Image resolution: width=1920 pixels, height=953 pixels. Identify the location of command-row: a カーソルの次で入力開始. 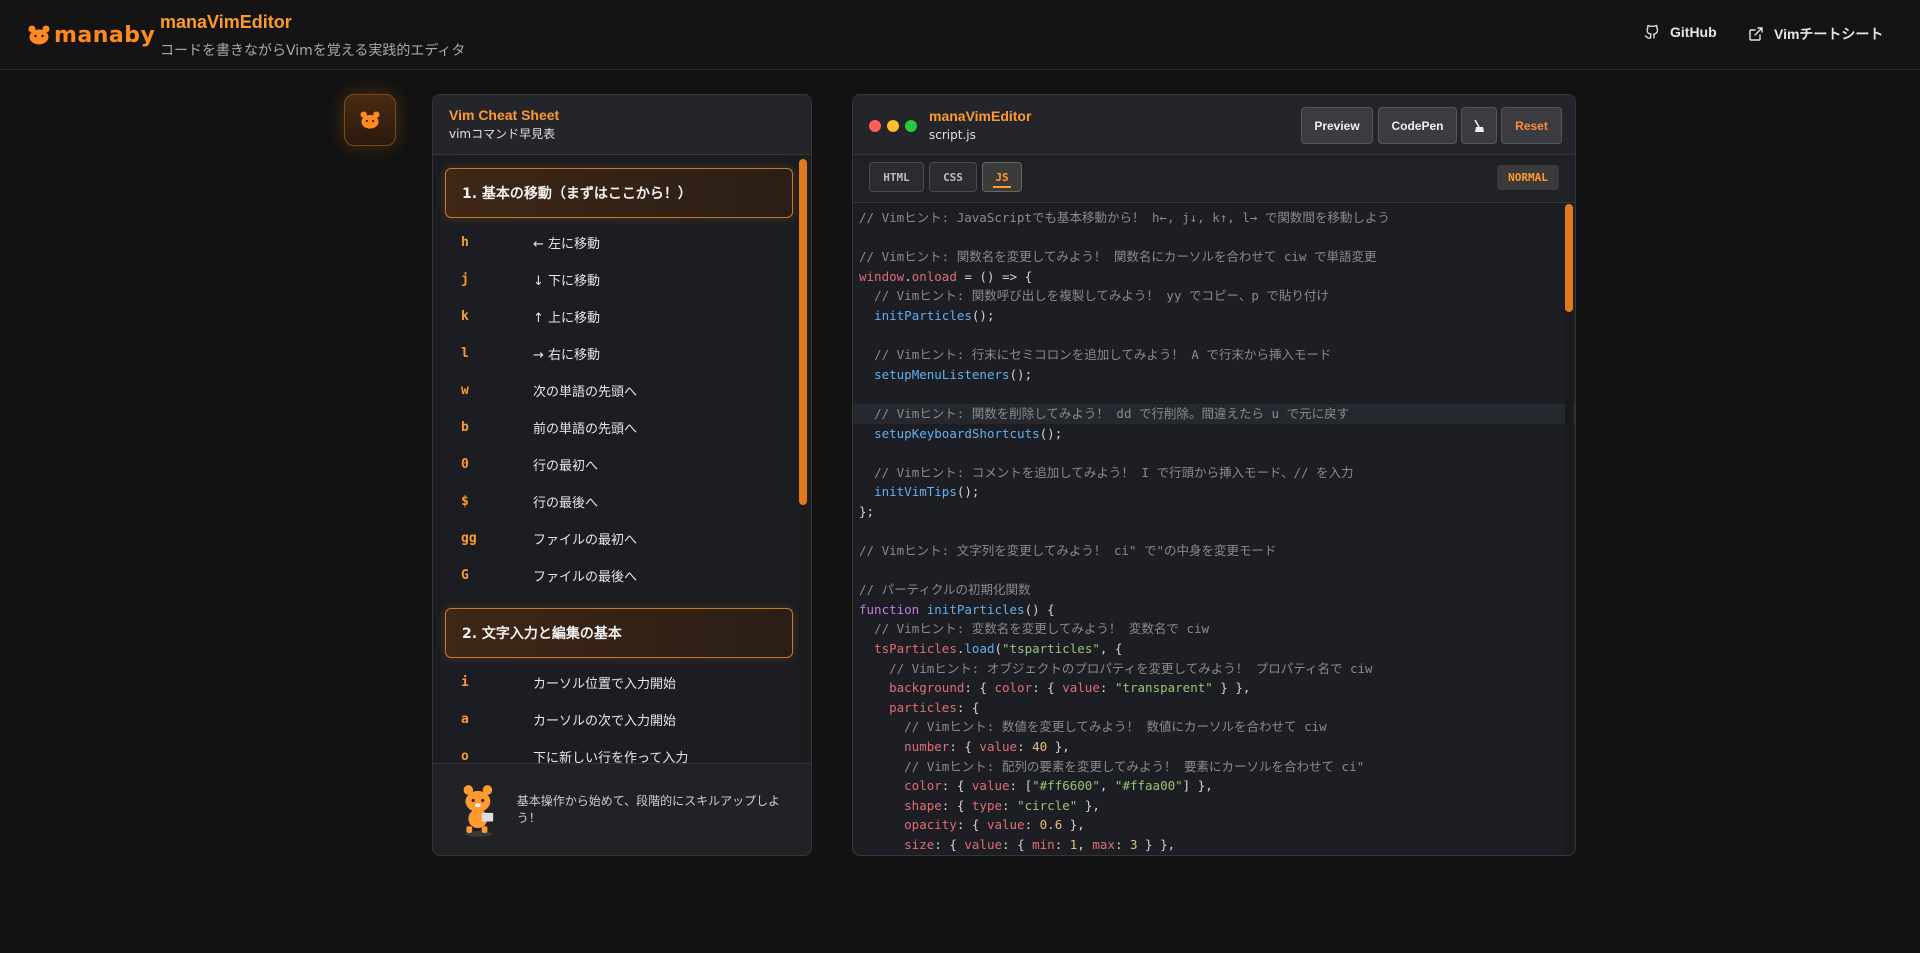
(619, 719).